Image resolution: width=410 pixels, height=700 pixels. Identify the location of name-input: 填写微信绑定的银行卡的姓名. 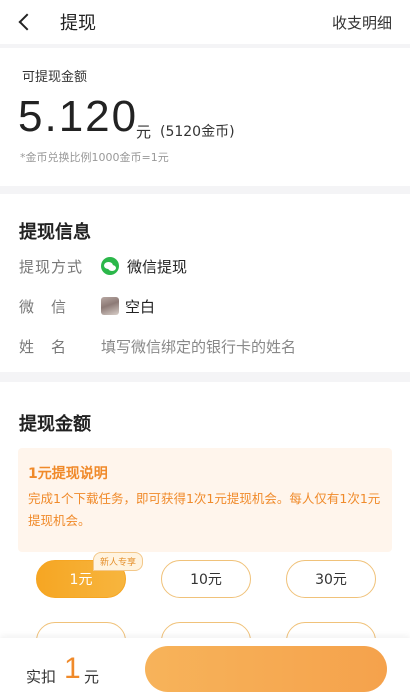
(198, 346).